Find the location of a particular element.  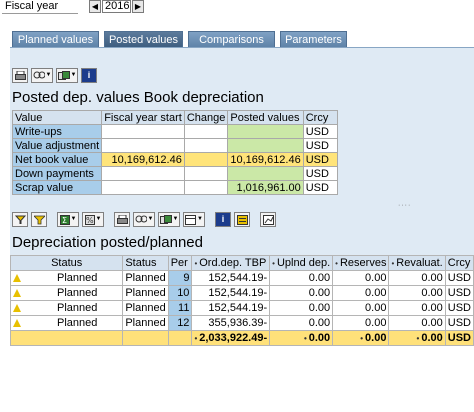

previous-year-button: ◀ is located at coordinates (95, 6).